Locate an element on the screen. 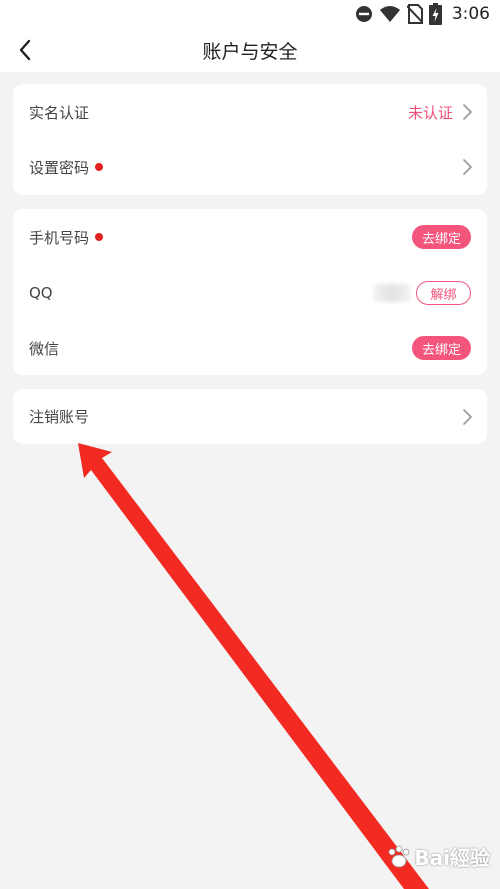  status-time: 3:06 is located at coordinates (470, 14).